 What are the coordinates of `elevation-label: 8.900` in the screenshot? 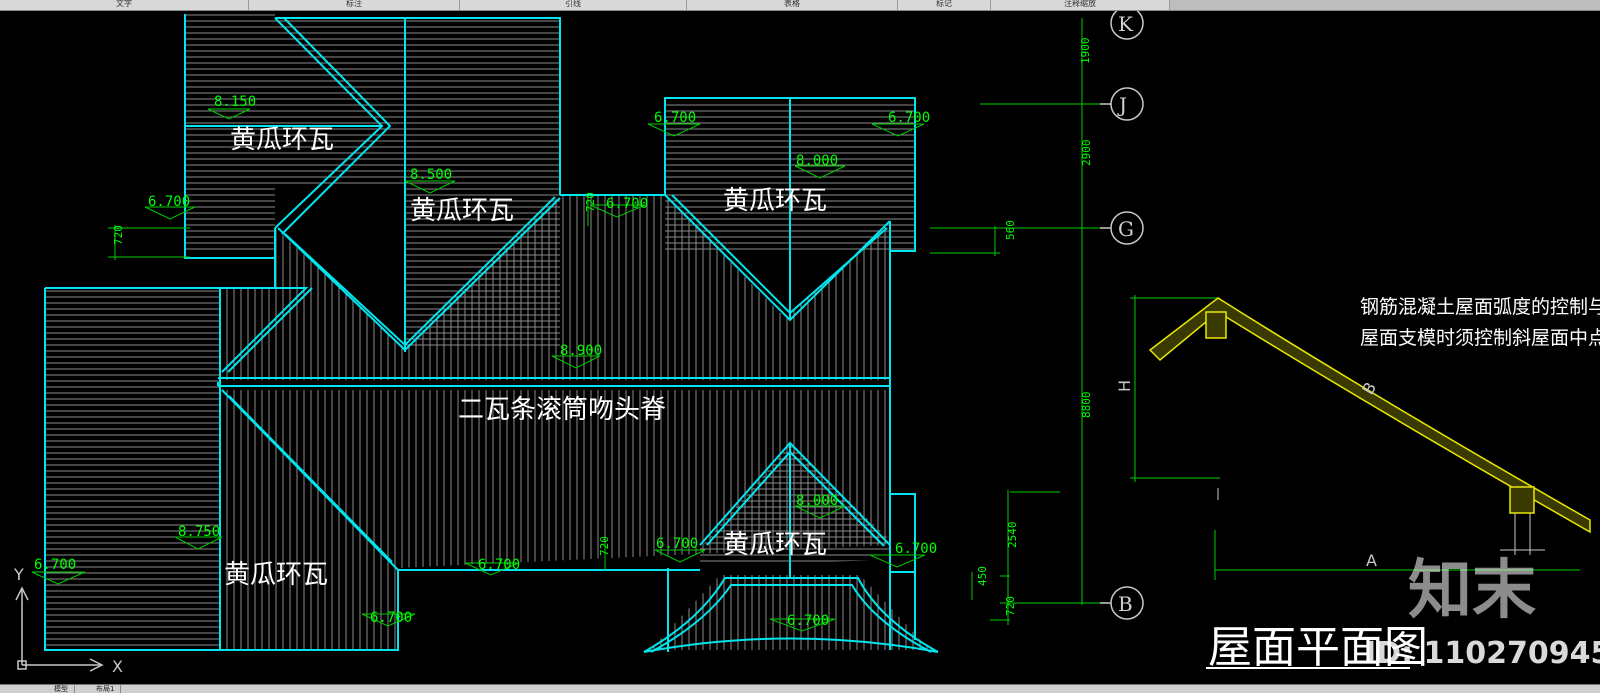 It's located at (581, 351).